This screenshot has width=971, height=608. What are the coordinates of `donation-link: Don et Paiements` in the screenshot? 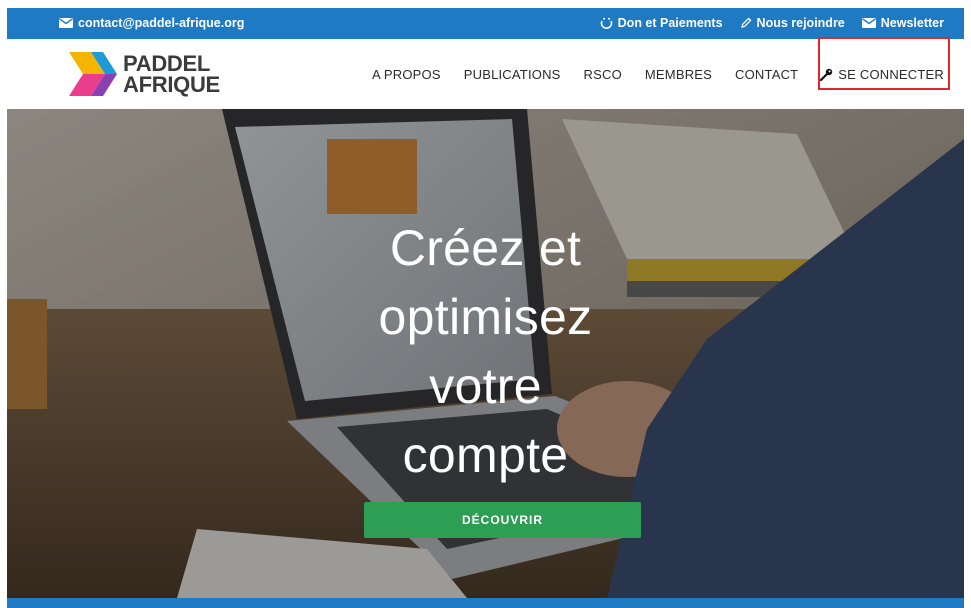 It's located at (661, 23).